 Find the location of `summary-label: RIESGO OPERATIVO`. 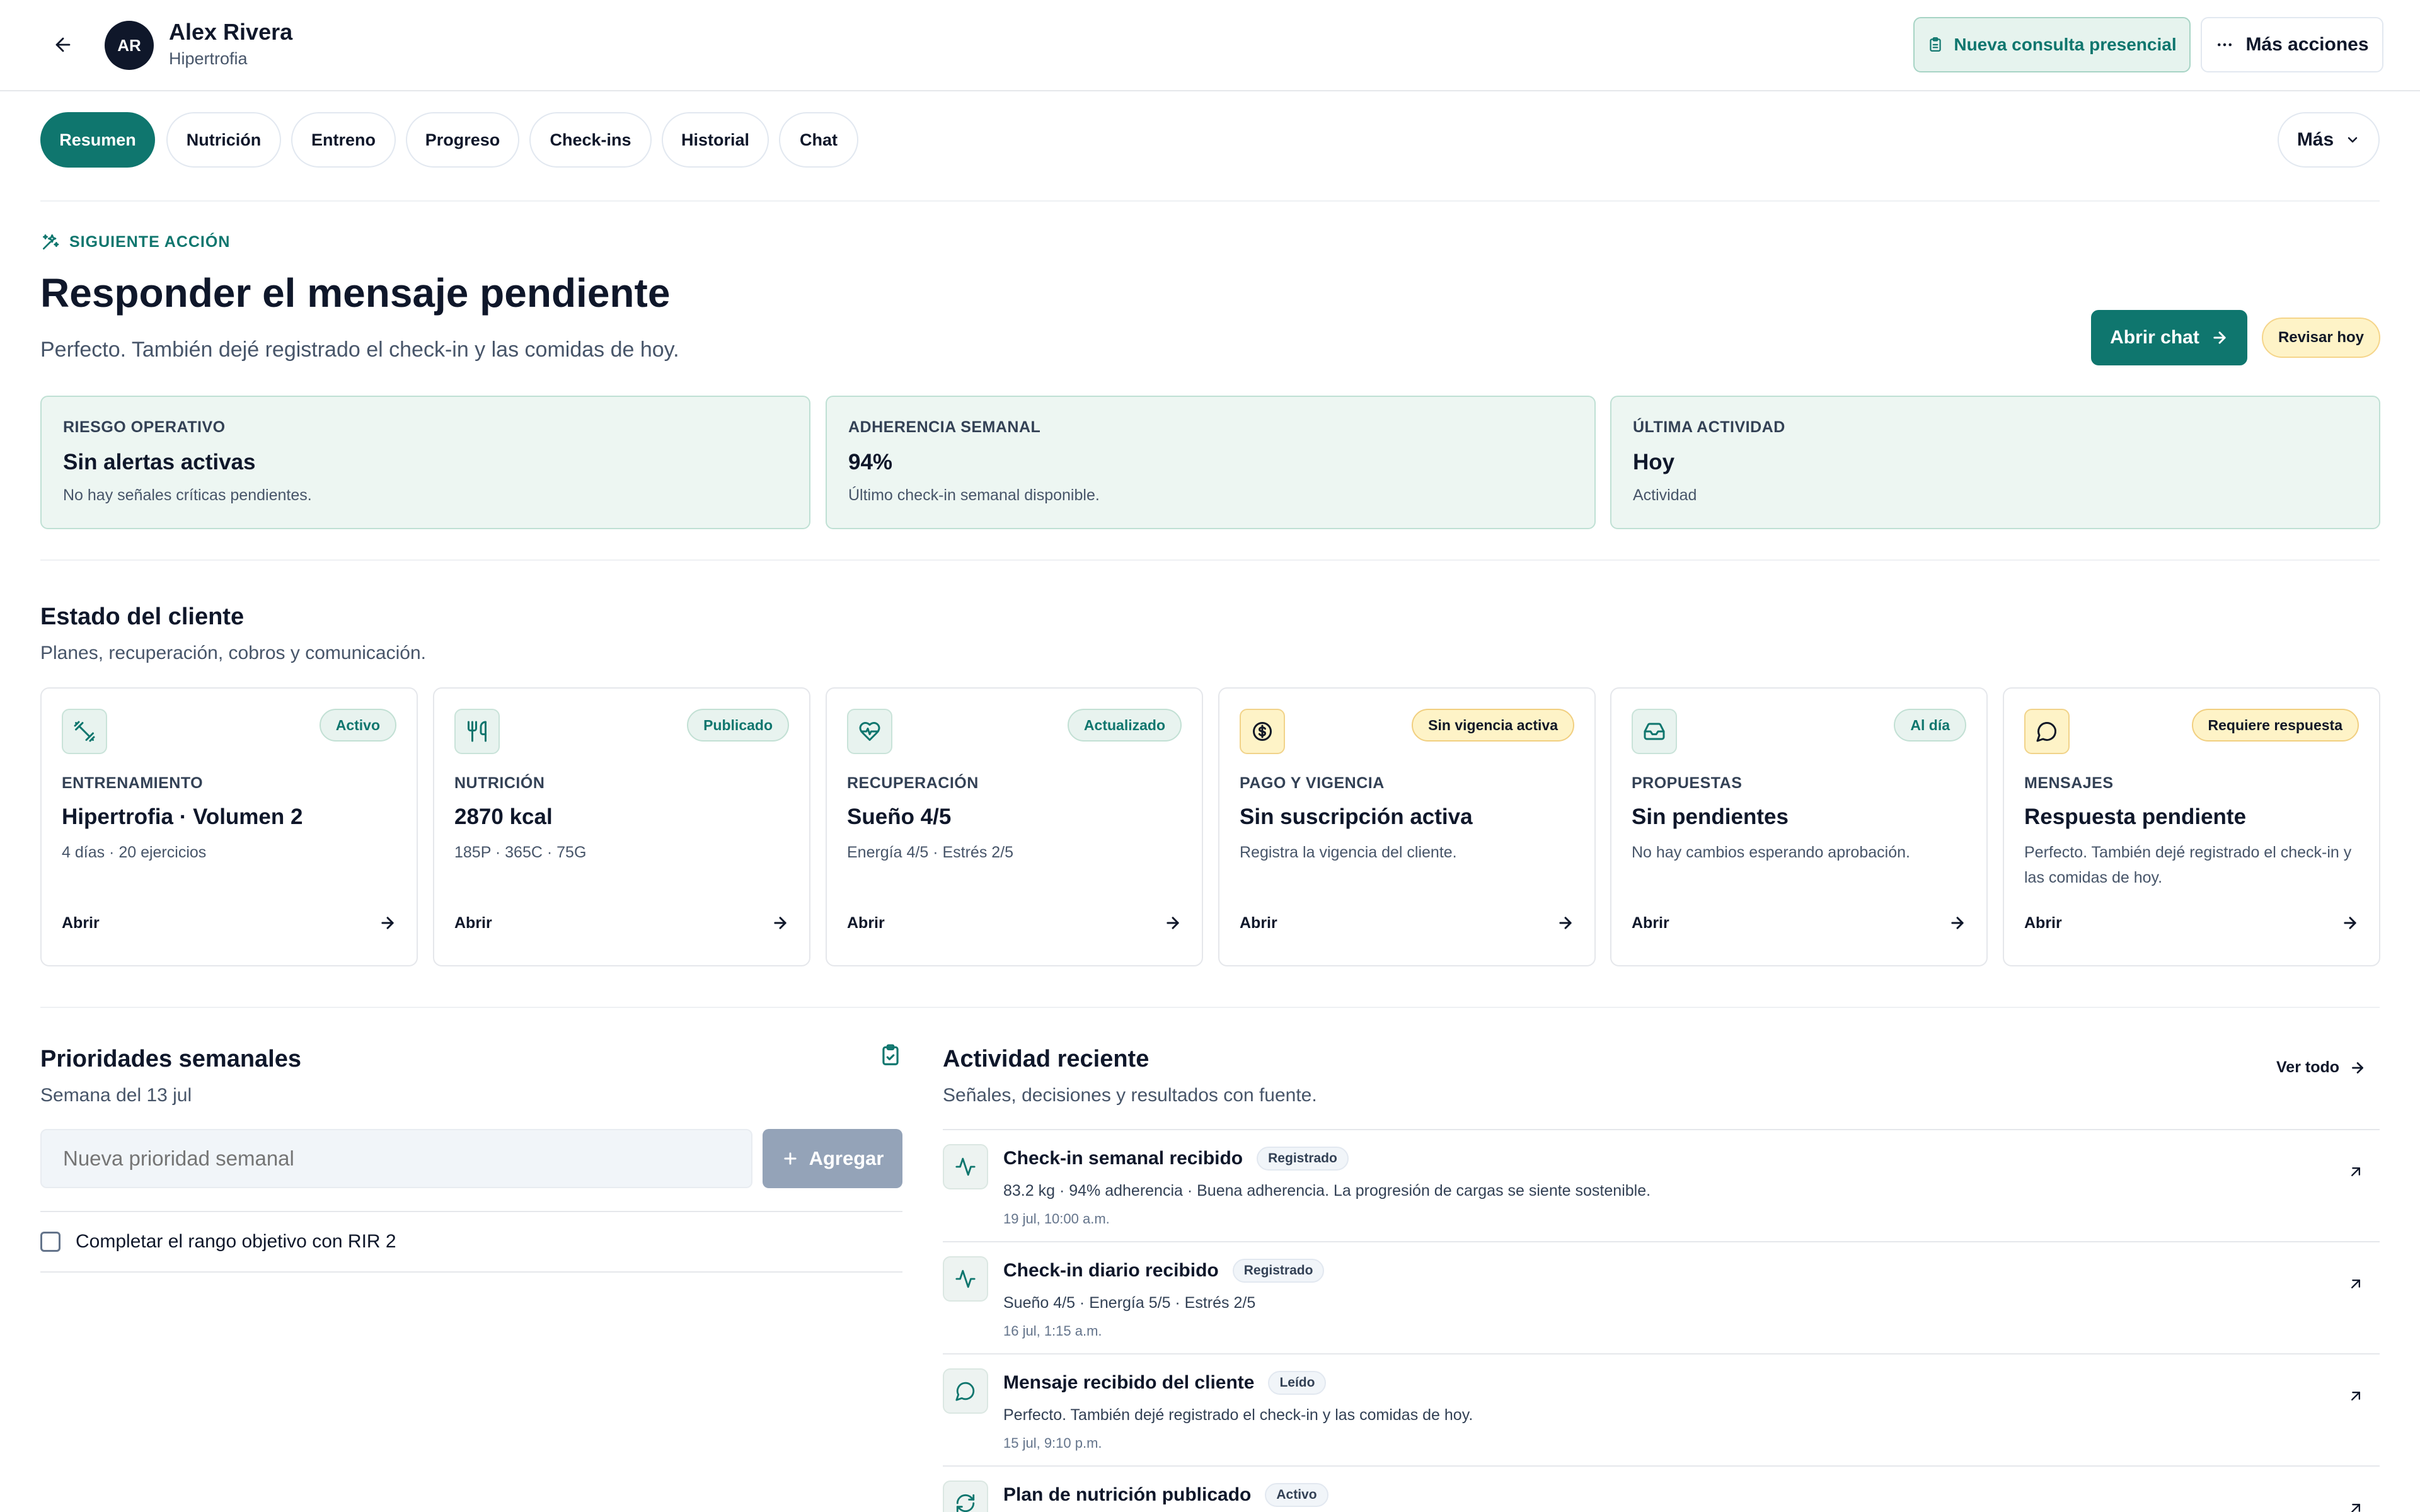

summary-label: RIESGO OPERATIVO is located at coordinates (145, 427).